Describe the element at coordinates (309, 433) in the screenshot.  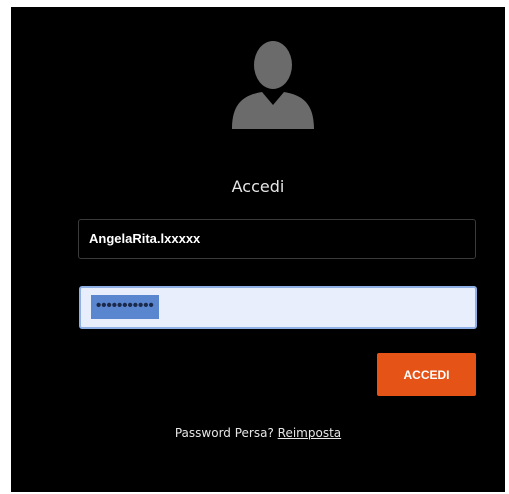
I see `reset-password-link: Reimposta` at that location.